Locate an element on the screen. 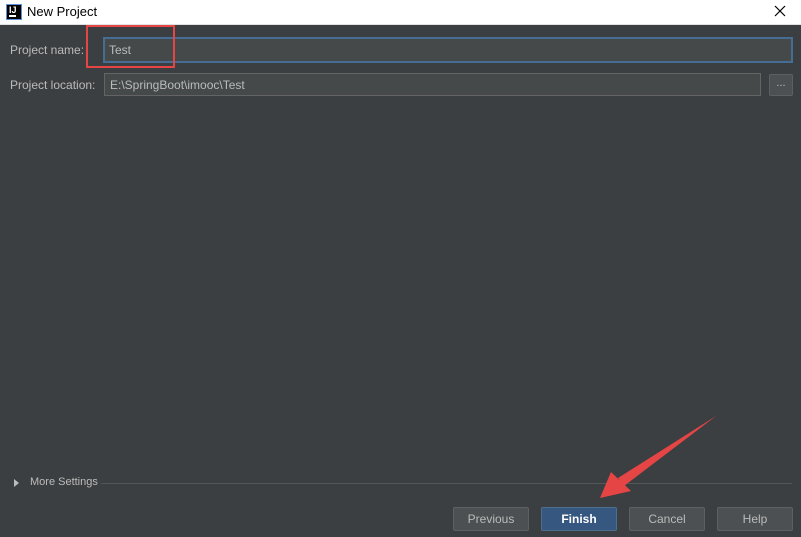 The height and width of the screenshot is (537, 801). project-location-input is located at coordinates (432, 84).